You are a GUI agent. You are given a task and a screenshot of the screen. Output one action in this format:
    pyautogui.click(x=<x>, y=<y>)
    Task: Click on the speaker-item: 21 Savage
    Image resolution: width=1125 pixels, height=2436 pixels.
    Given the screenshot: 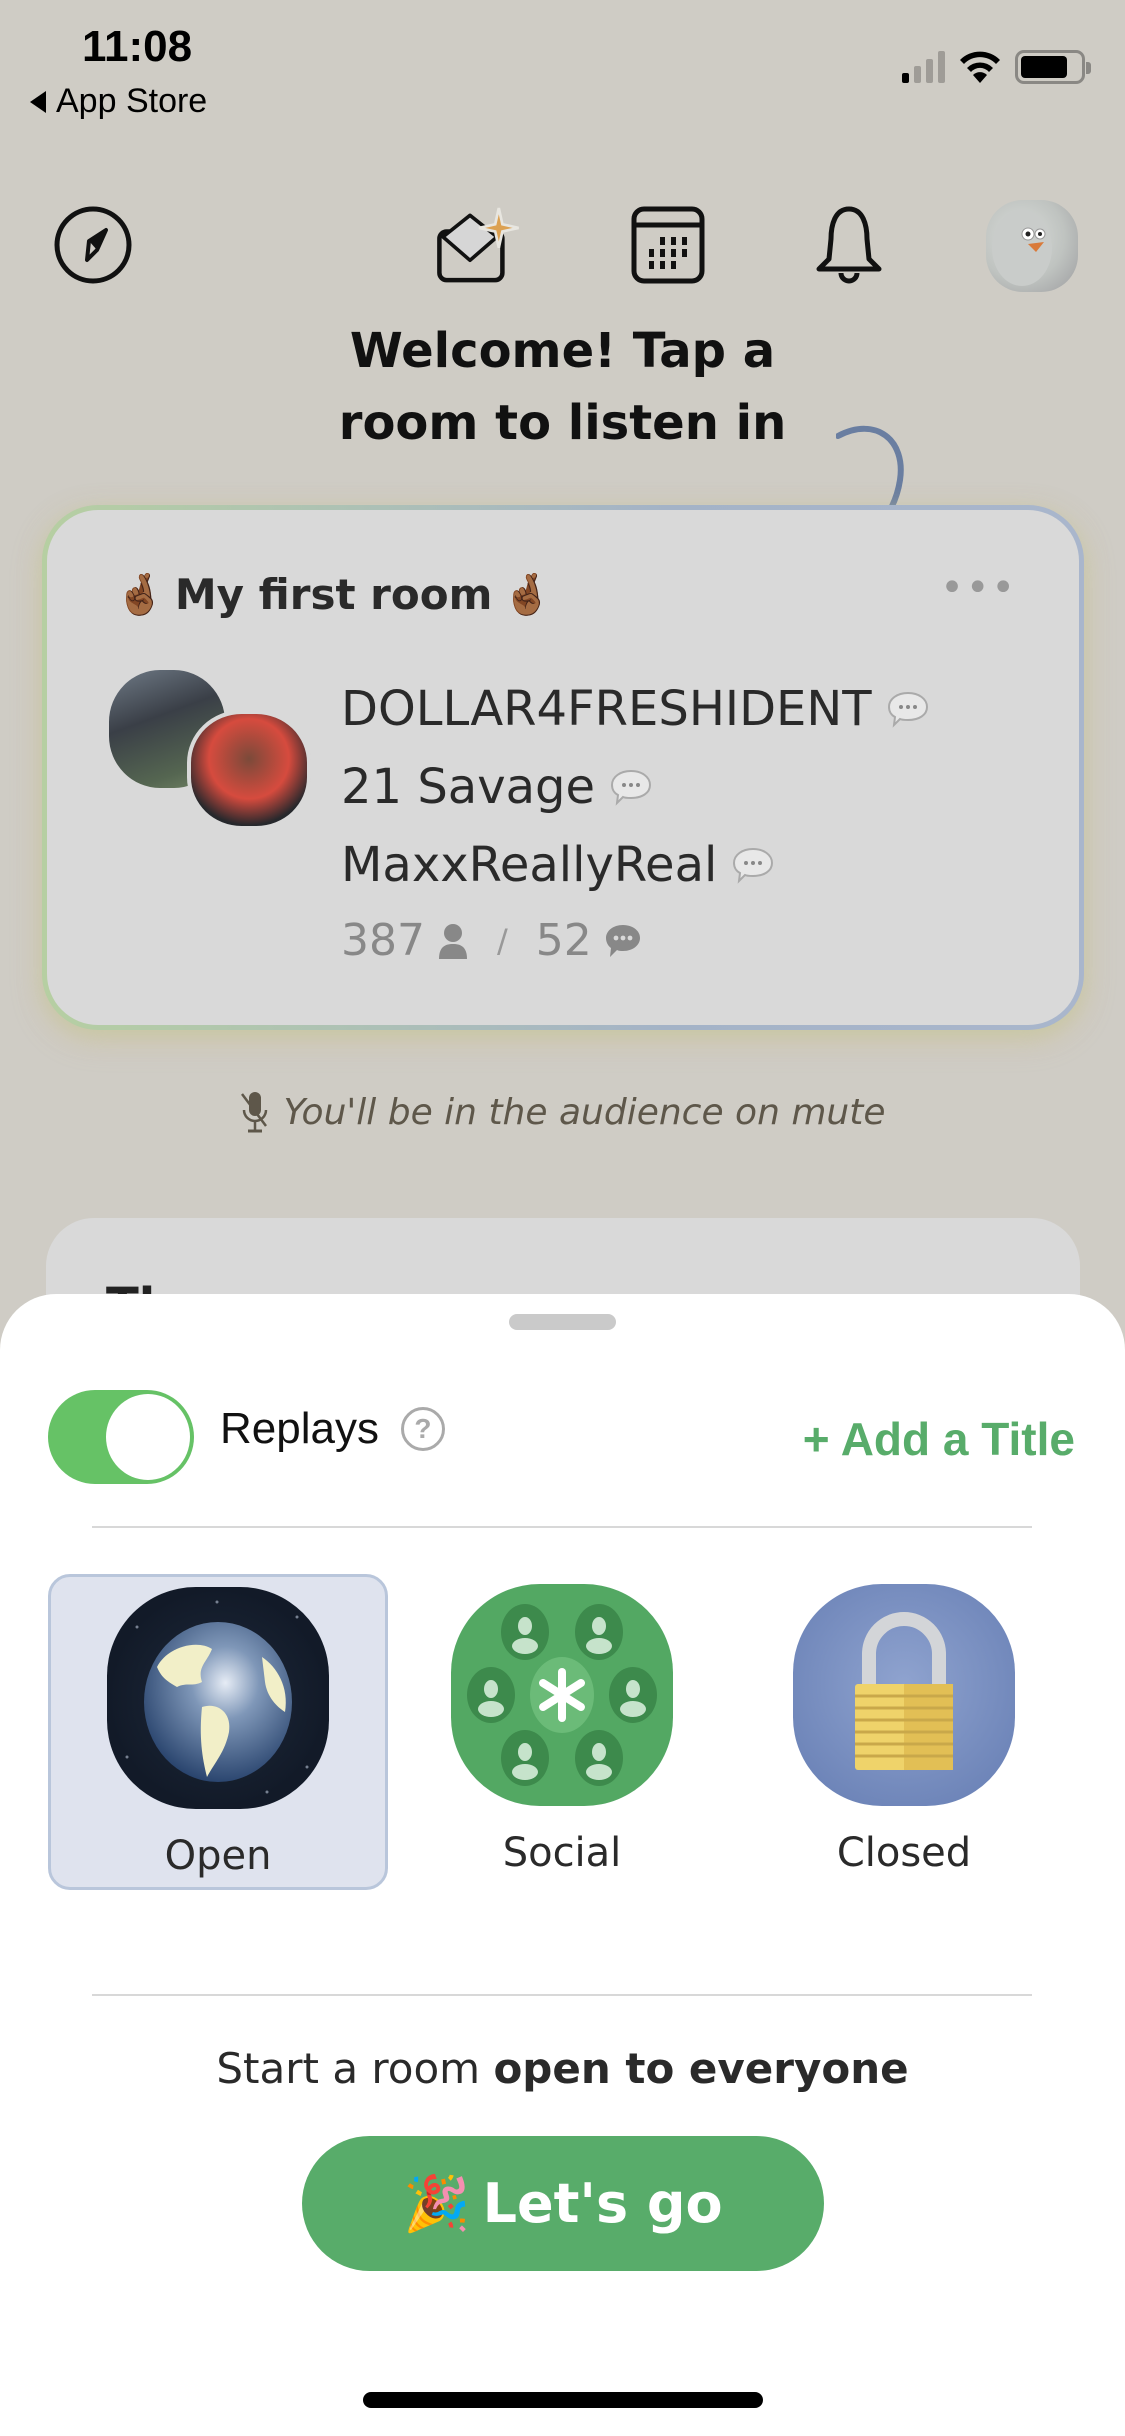 What is the action you would take?
    pyautogui.click(x=635, y=787)
    